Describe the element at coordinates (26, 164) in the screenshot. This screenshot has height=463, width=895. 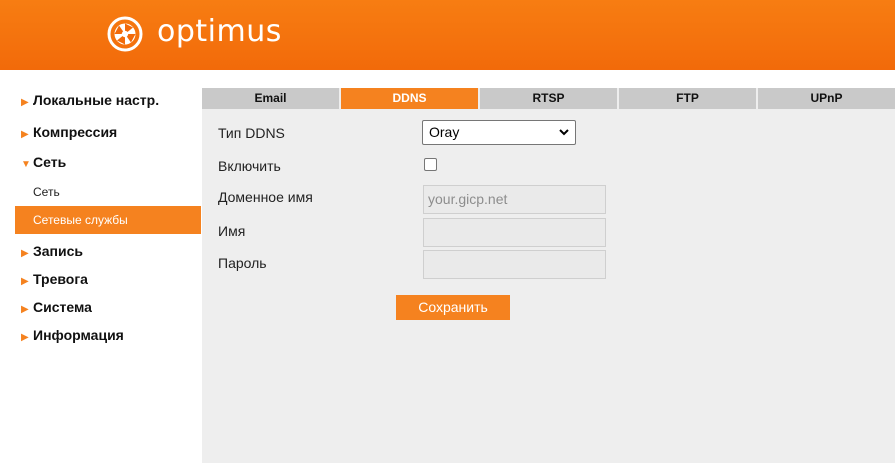
I see `triangle-down-icon: ▼` at that location.